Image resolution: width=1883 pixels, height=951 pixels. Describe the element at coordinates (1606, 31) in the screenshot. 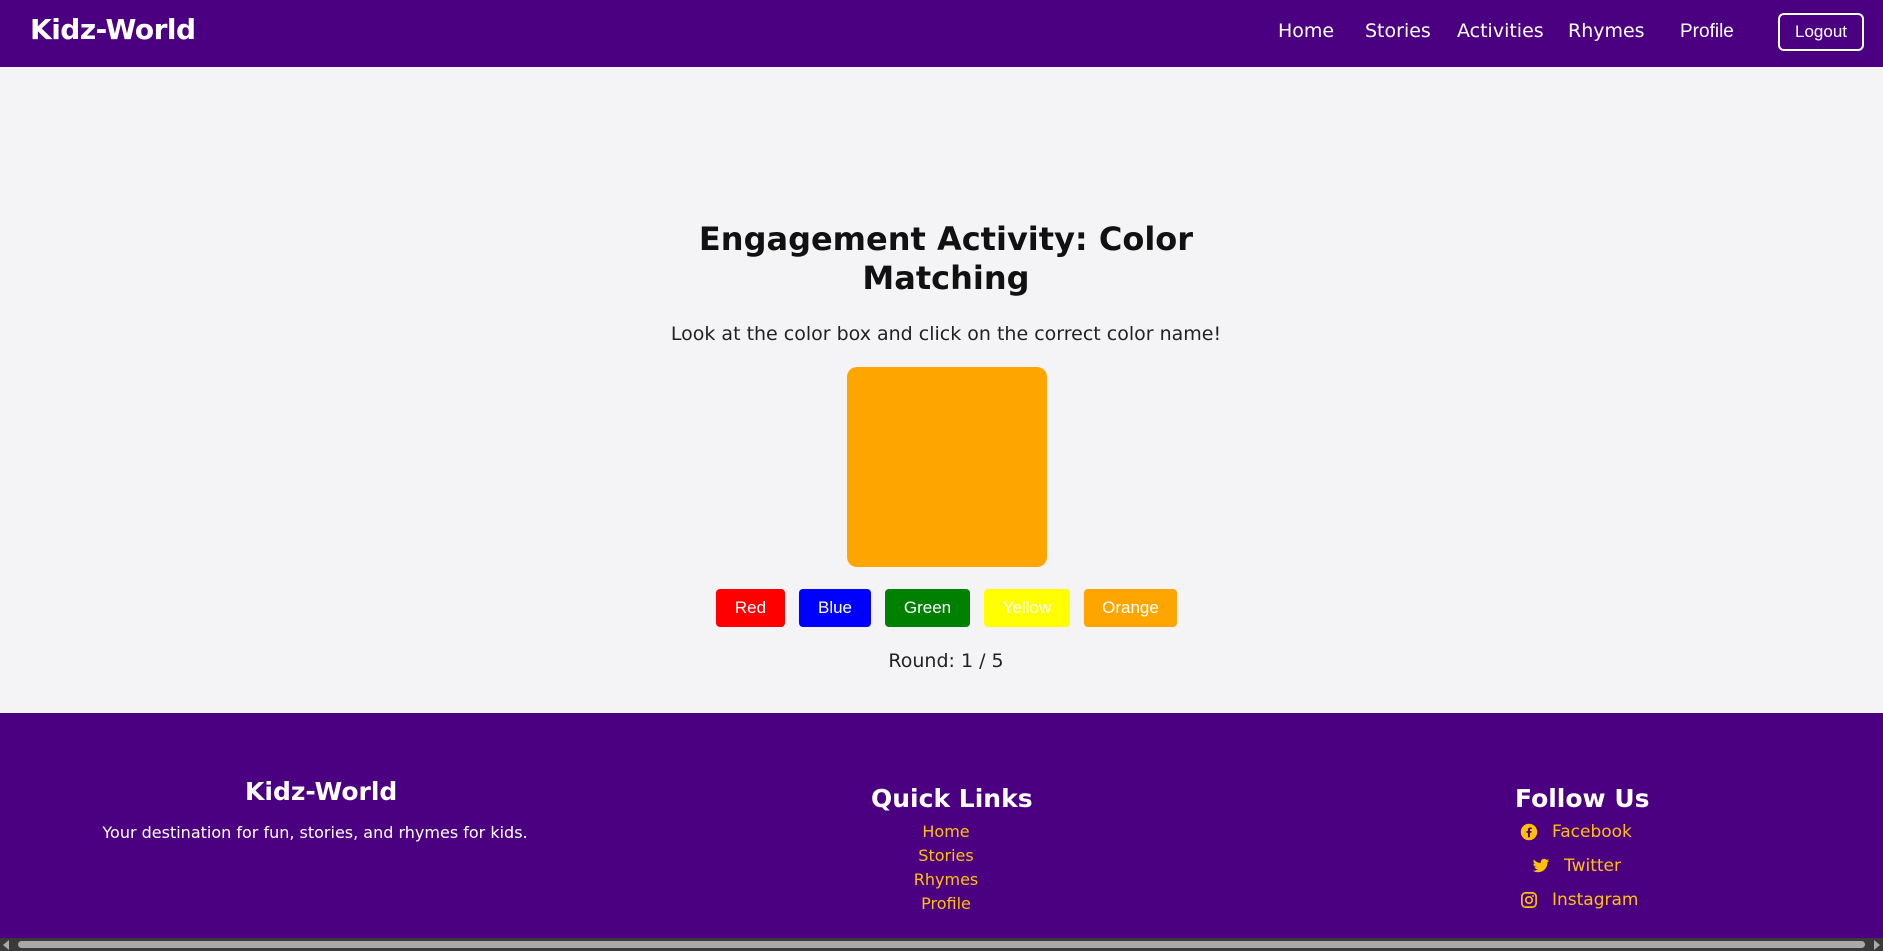

I see `nav-link-rhymes: Rhymes` at that location.